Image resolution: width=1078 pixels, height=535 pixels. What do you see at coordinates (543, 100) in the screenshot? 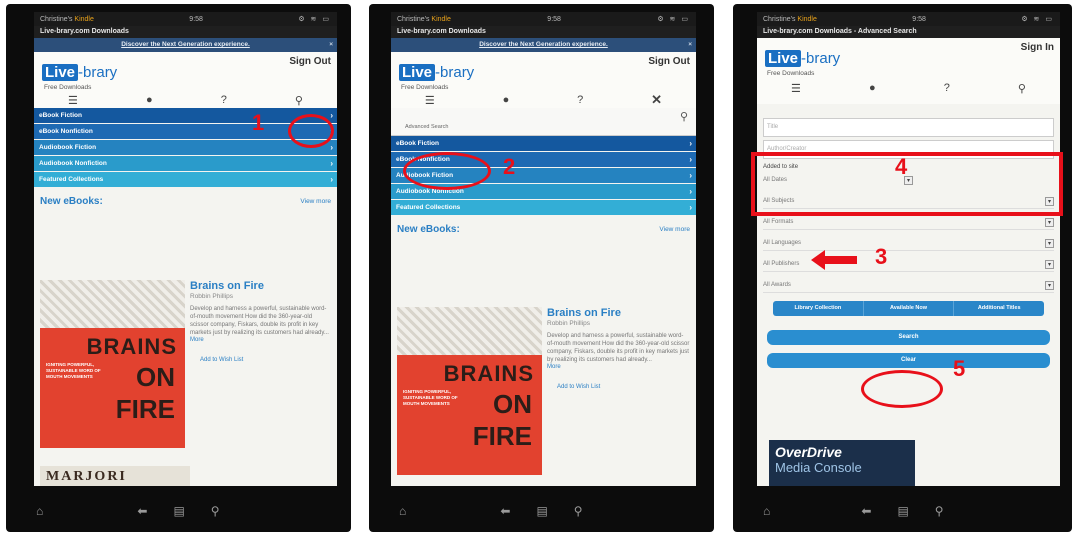
I see `header-icon-row: ☰ ● ? ✕` at bounding box center [543, 100].